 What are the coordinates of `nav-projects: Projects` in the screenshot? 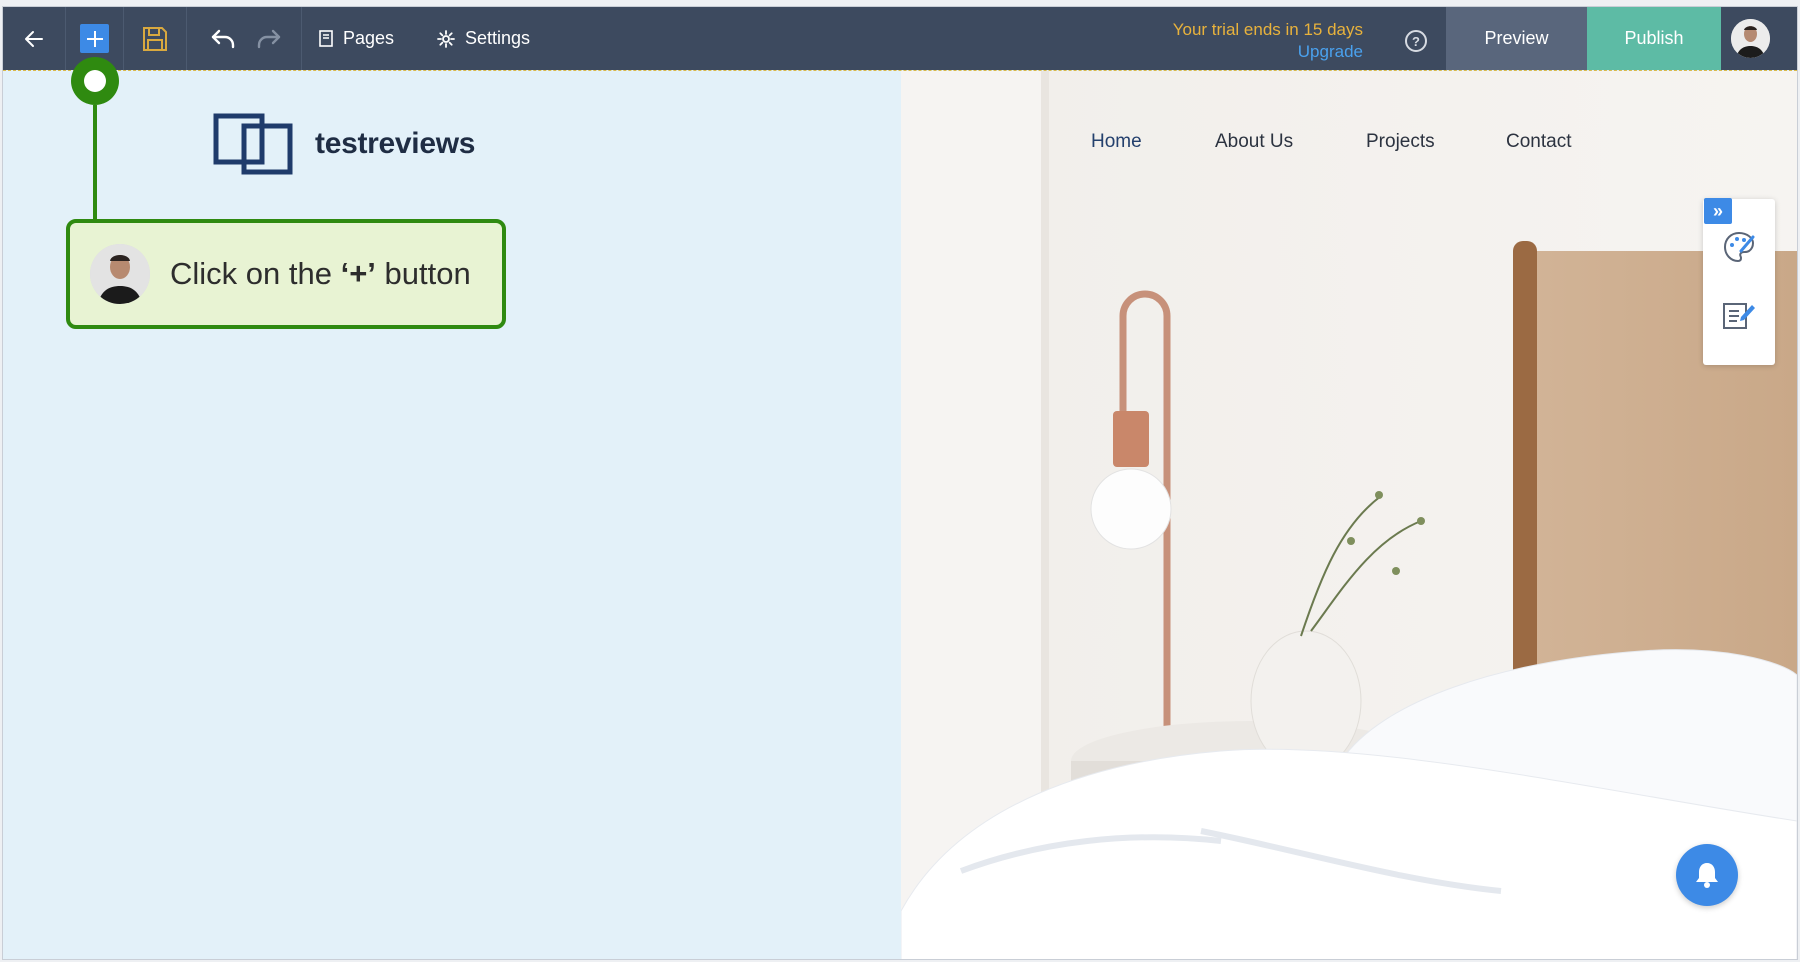 It's located at (1400, 142).